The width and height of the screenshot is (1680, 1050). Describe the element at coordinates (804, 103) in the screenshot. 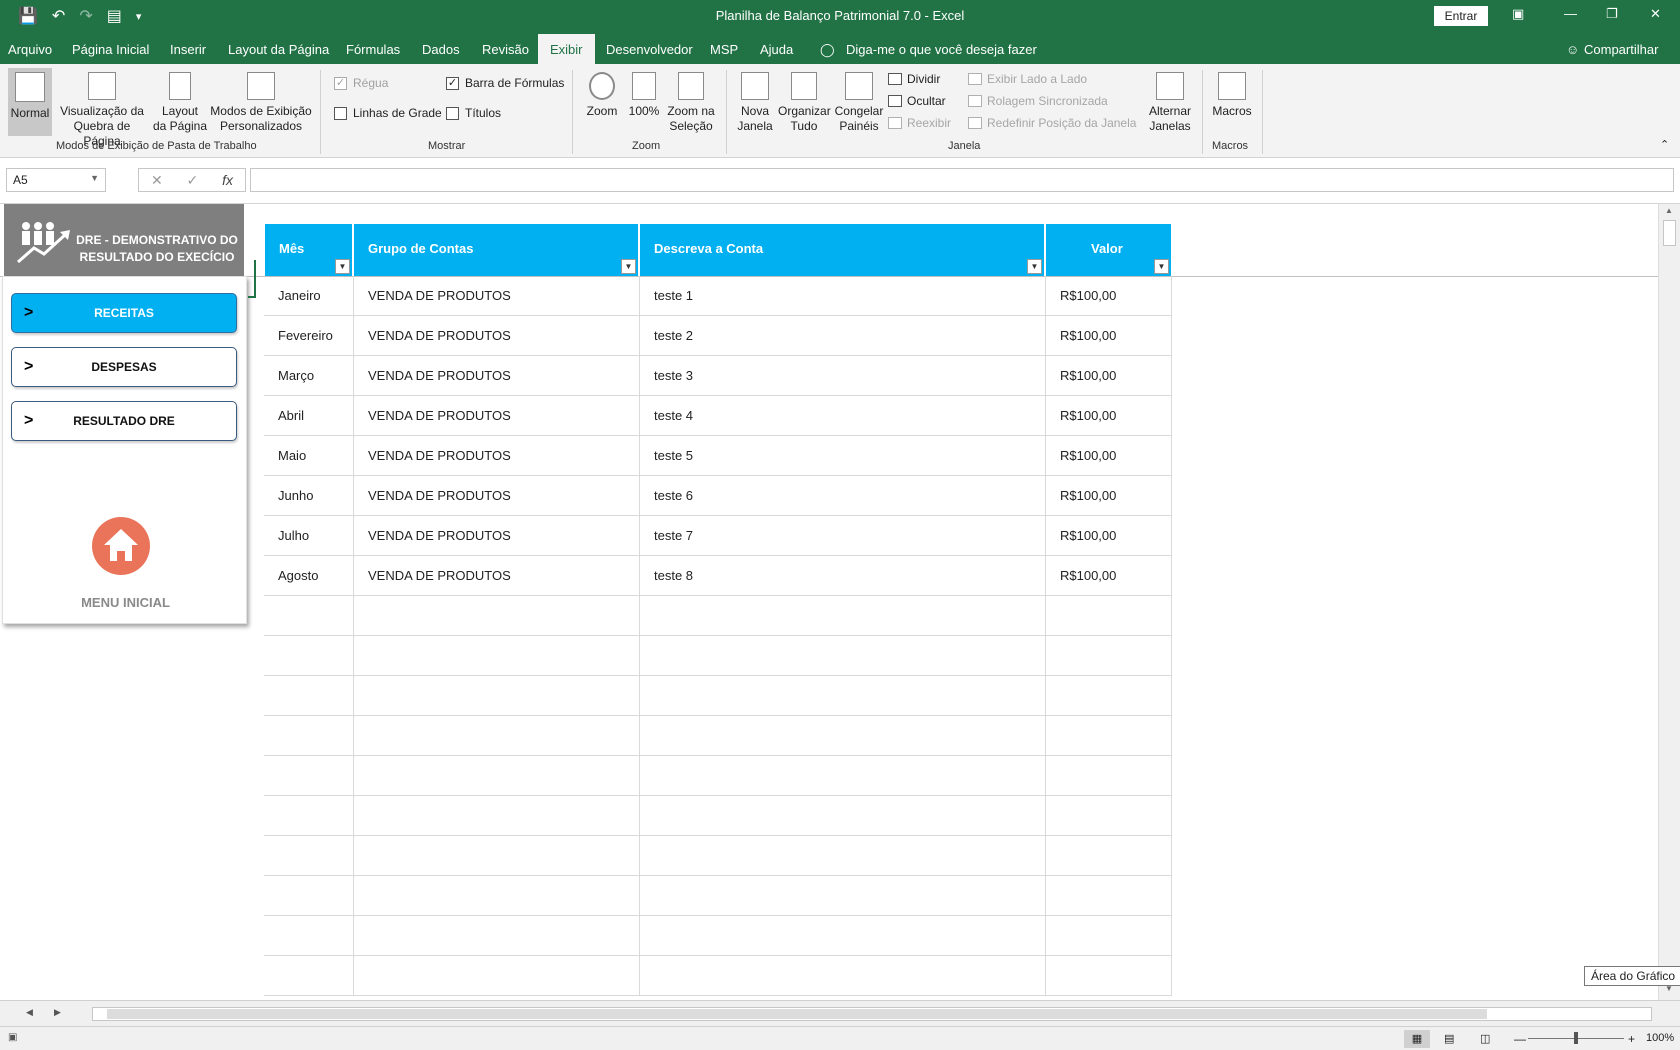

I see `arrange-all-button: Organizar Tudo` at that location.